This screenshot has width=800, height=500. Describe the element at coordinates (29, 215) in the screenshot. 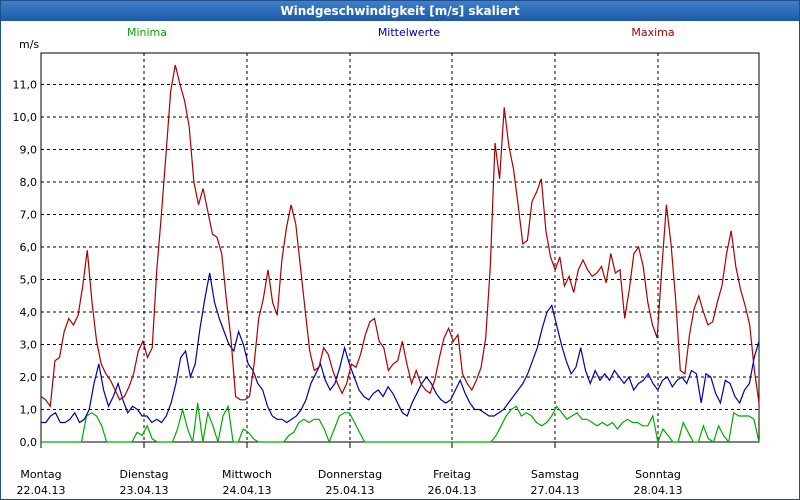

I see `y-tick-label: 7,0` at that location.